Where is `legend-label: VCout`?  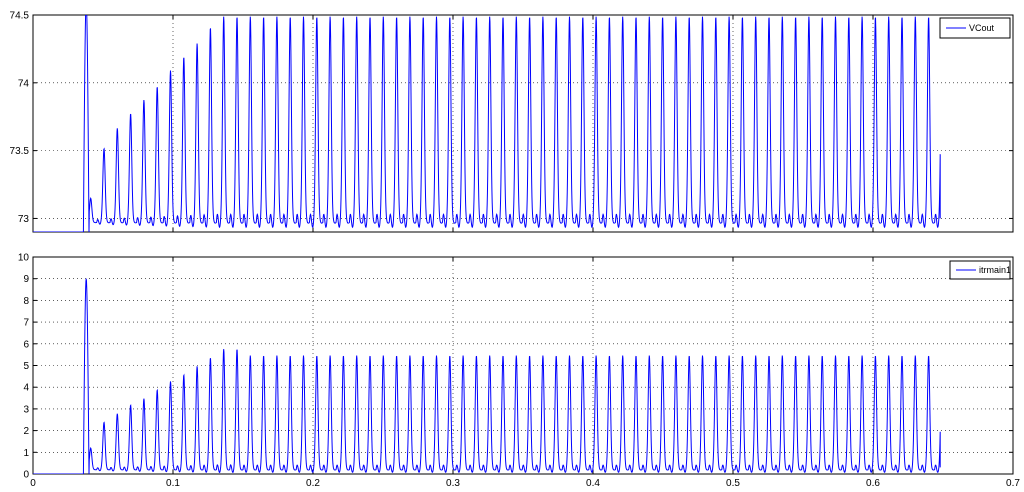
legend-label: VCout is located at coordinates (982, 28).